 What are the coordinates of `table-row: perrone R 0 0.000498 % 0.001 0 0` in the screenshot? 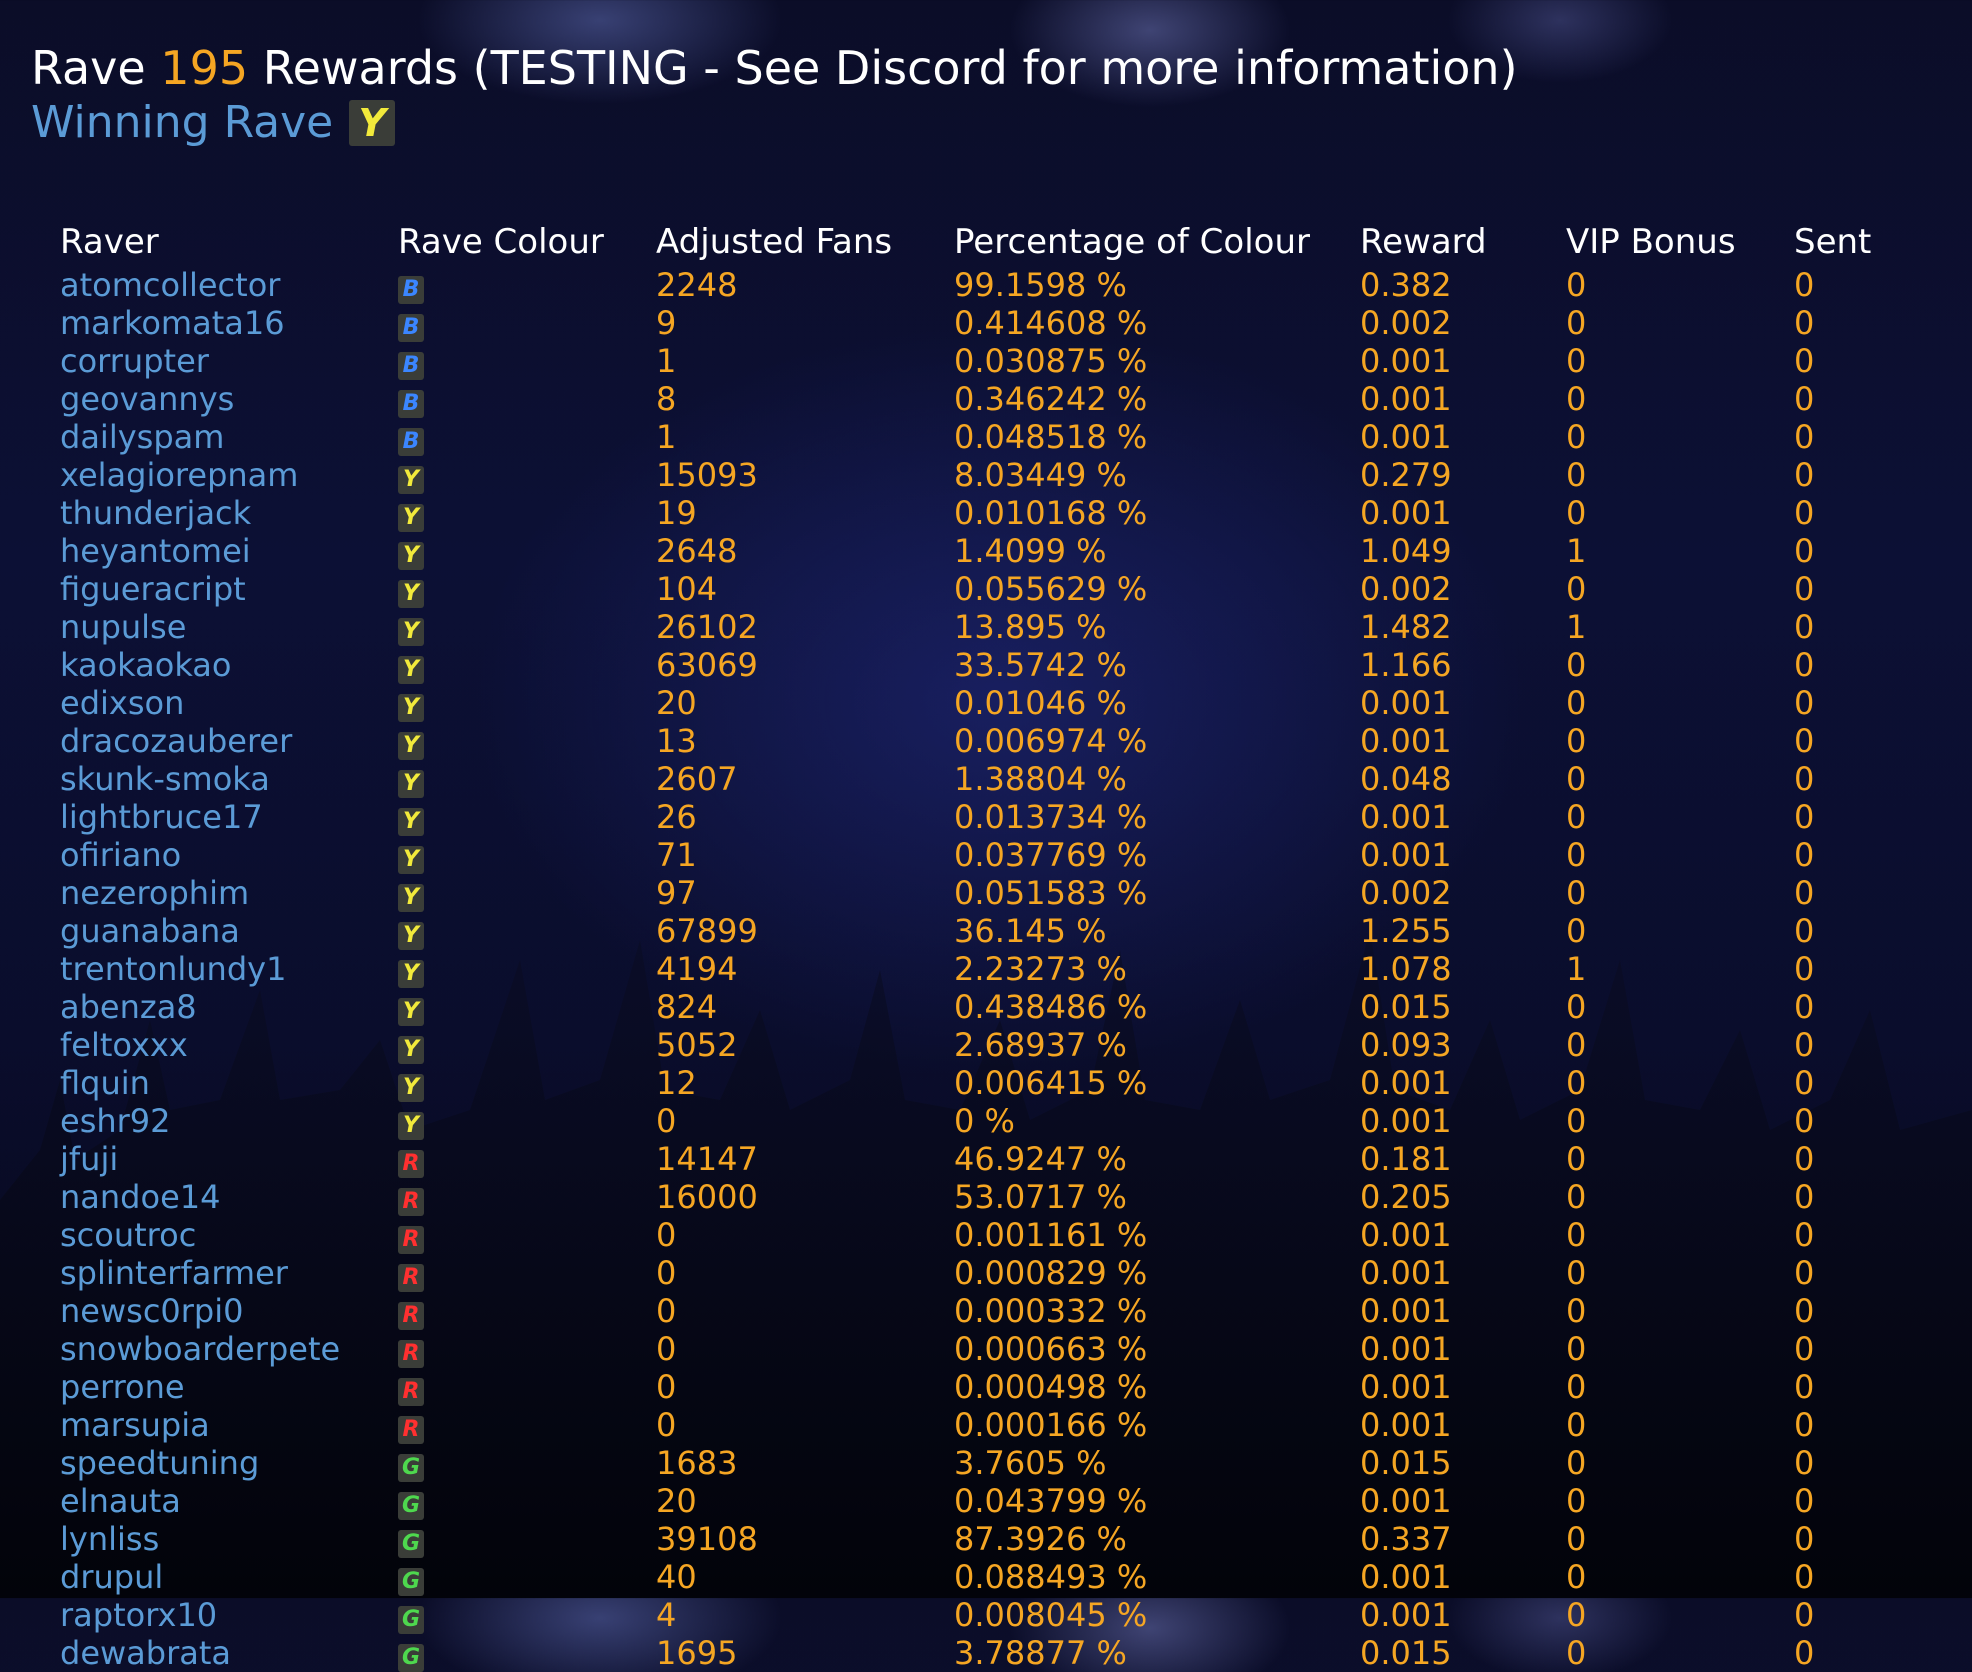 It's located at (983, 1387).